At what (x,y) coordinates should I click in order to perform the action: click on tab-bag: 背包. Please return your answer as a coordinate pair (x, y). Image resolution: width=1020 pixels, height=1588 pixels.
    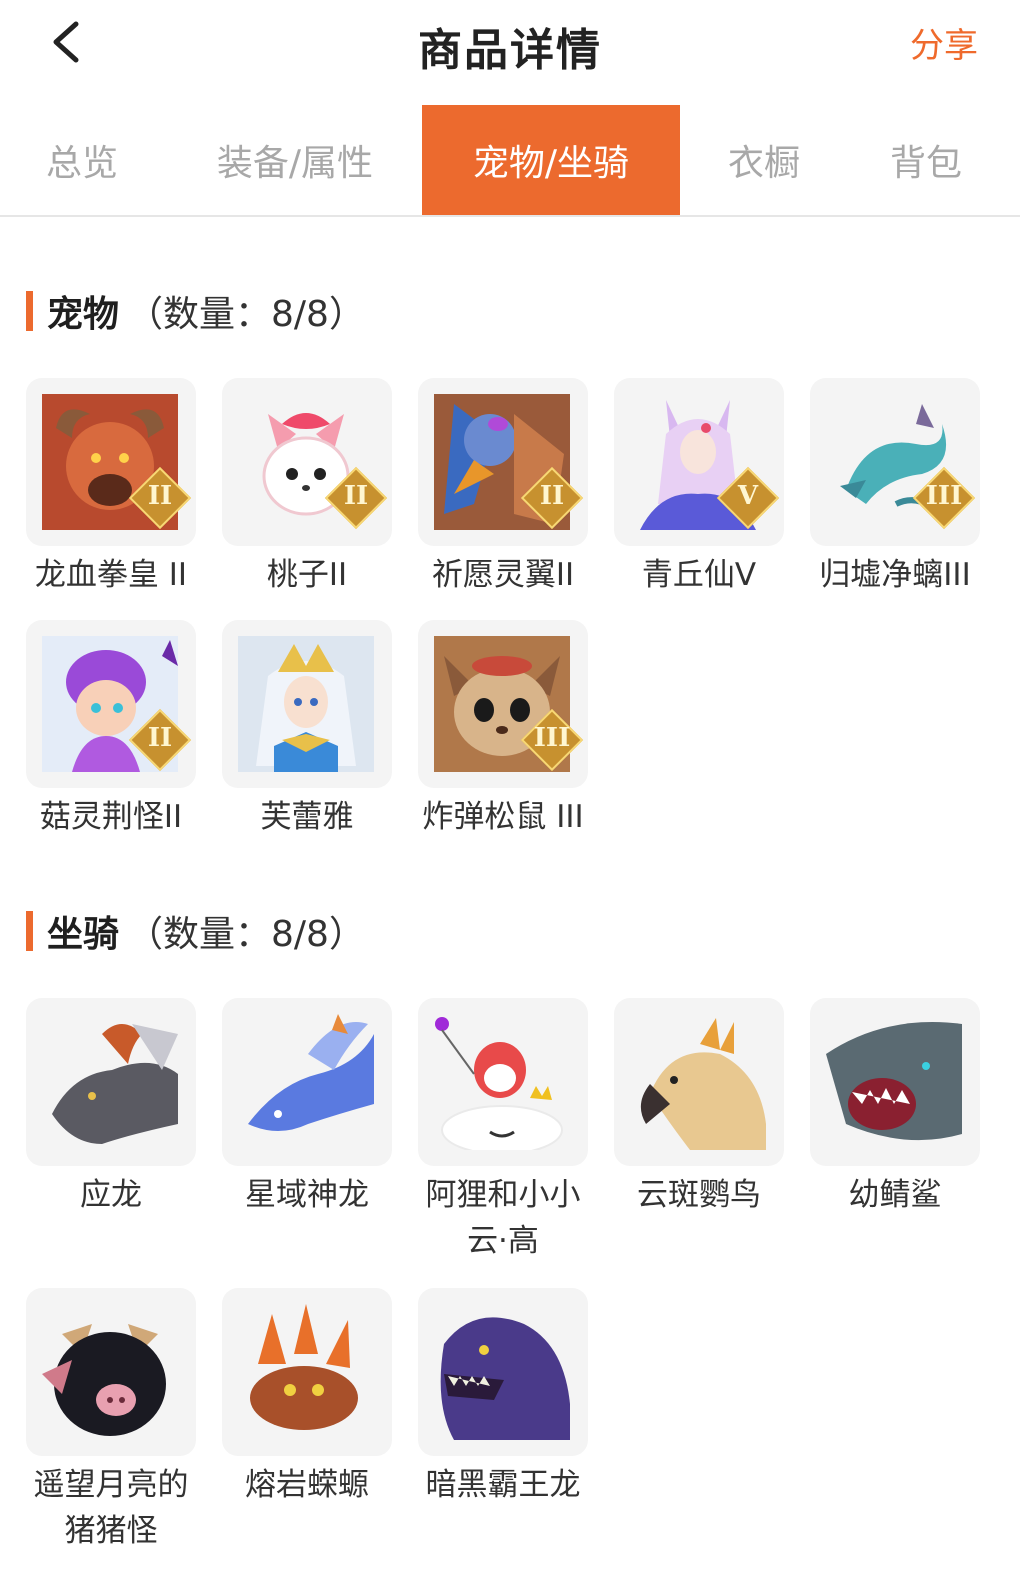
    Looking at the image, I should click on (926, 160).